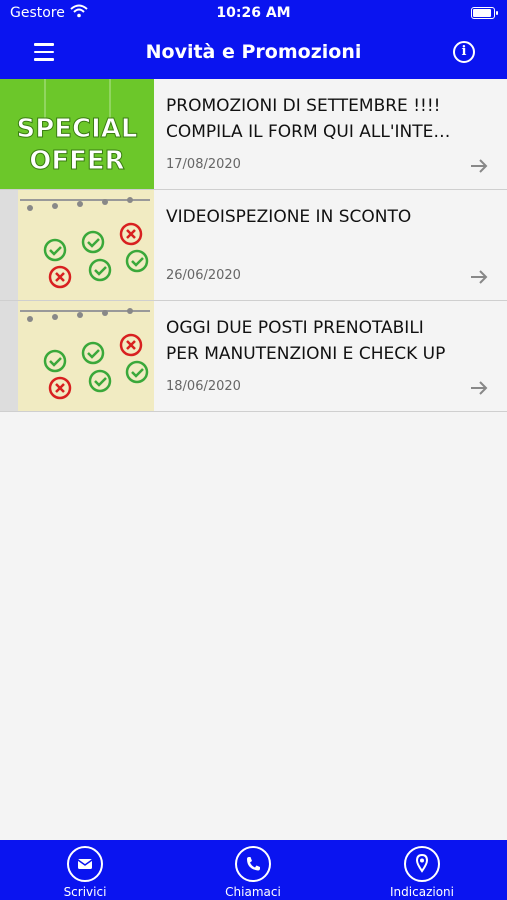 The width and height of the screenshot is (507, 900). I want to click on special-offer-thumbnail: SPECIAL OFFER, so click(77, 134).